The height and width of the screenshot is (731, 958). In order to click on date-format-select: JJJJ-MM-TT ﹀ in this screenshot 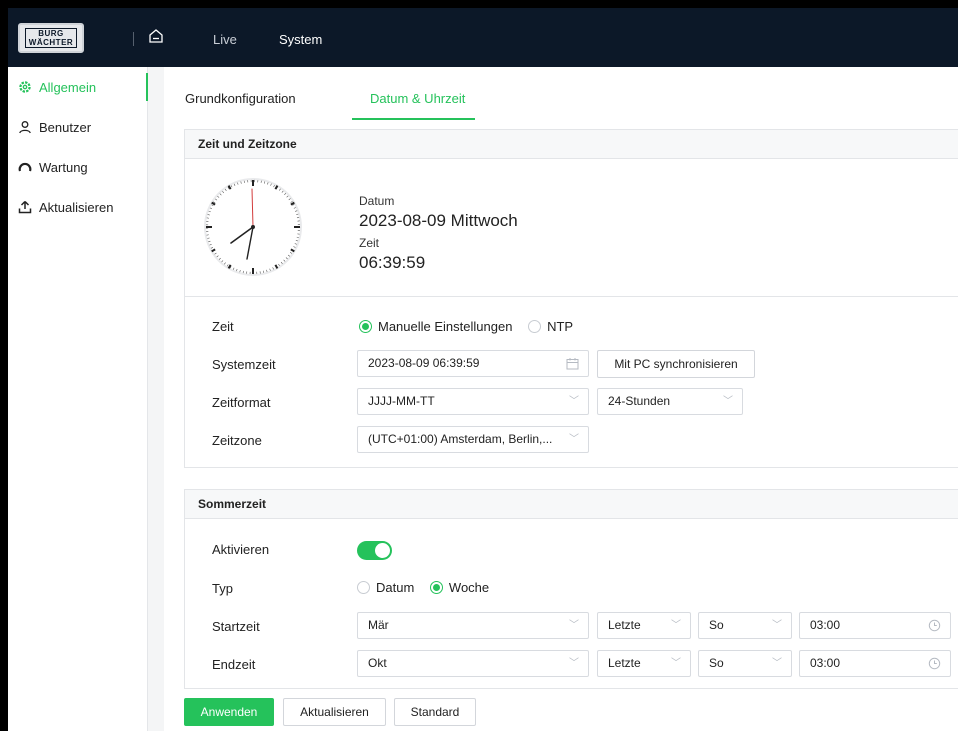, I will do `click(473, 401)`.